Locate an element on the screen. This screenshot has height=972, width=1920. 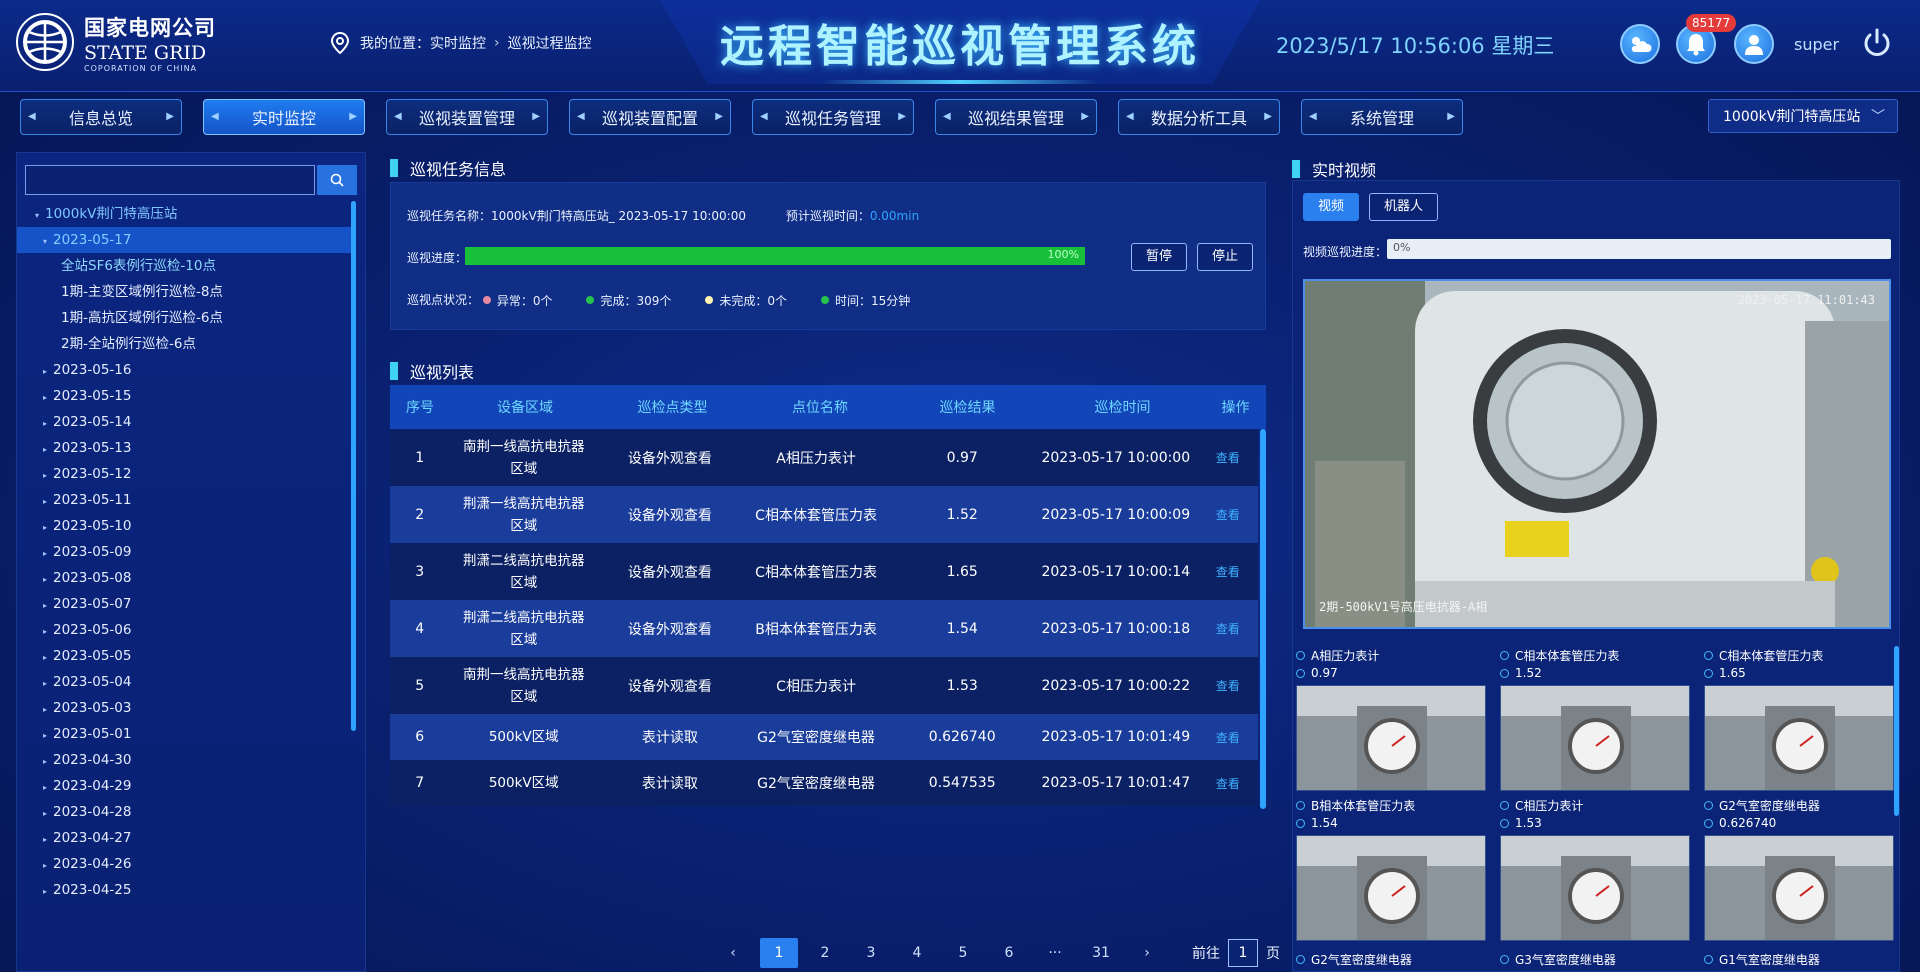
user-avatar is located at coordinates (1754, 44).